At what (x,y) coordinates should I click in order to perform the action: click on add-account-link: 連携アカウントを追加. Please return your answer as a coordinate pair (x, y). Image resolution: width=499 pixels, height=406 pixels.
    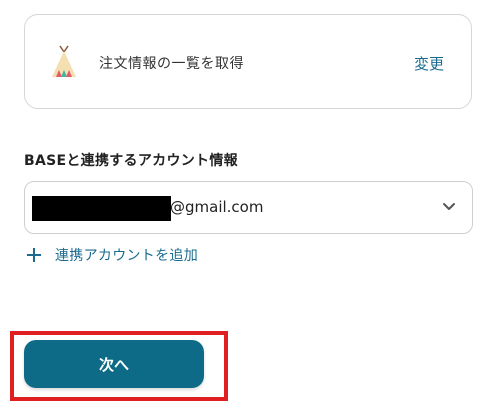
    Looking at the image, I should click on (112, 255).